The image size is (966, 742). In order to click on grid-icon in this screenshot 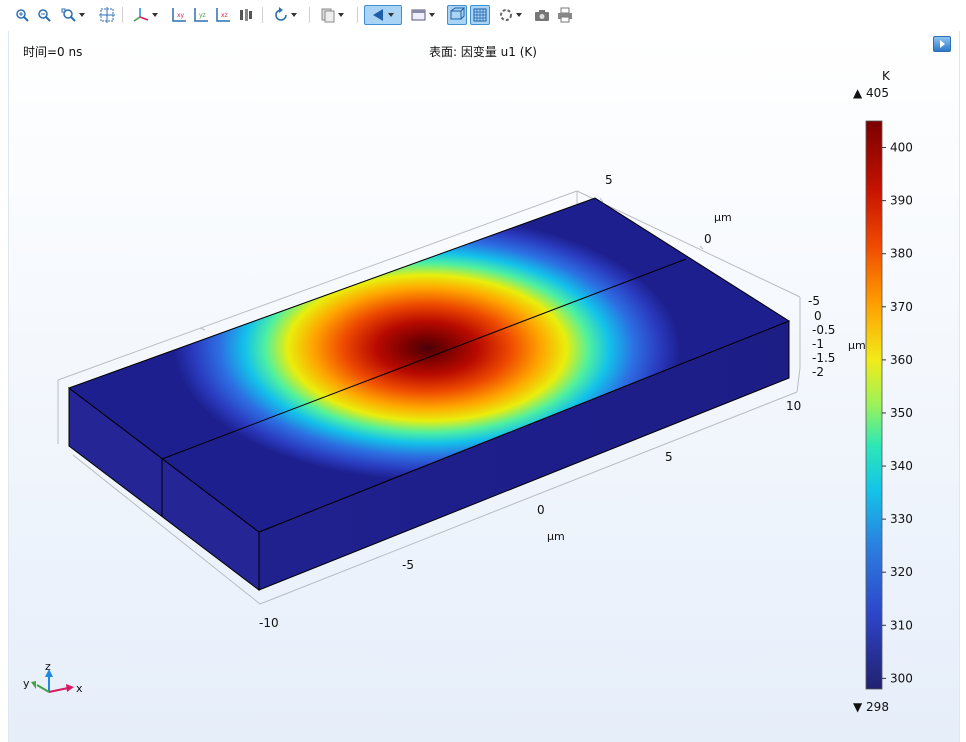, I will do `click(480, 15)`.